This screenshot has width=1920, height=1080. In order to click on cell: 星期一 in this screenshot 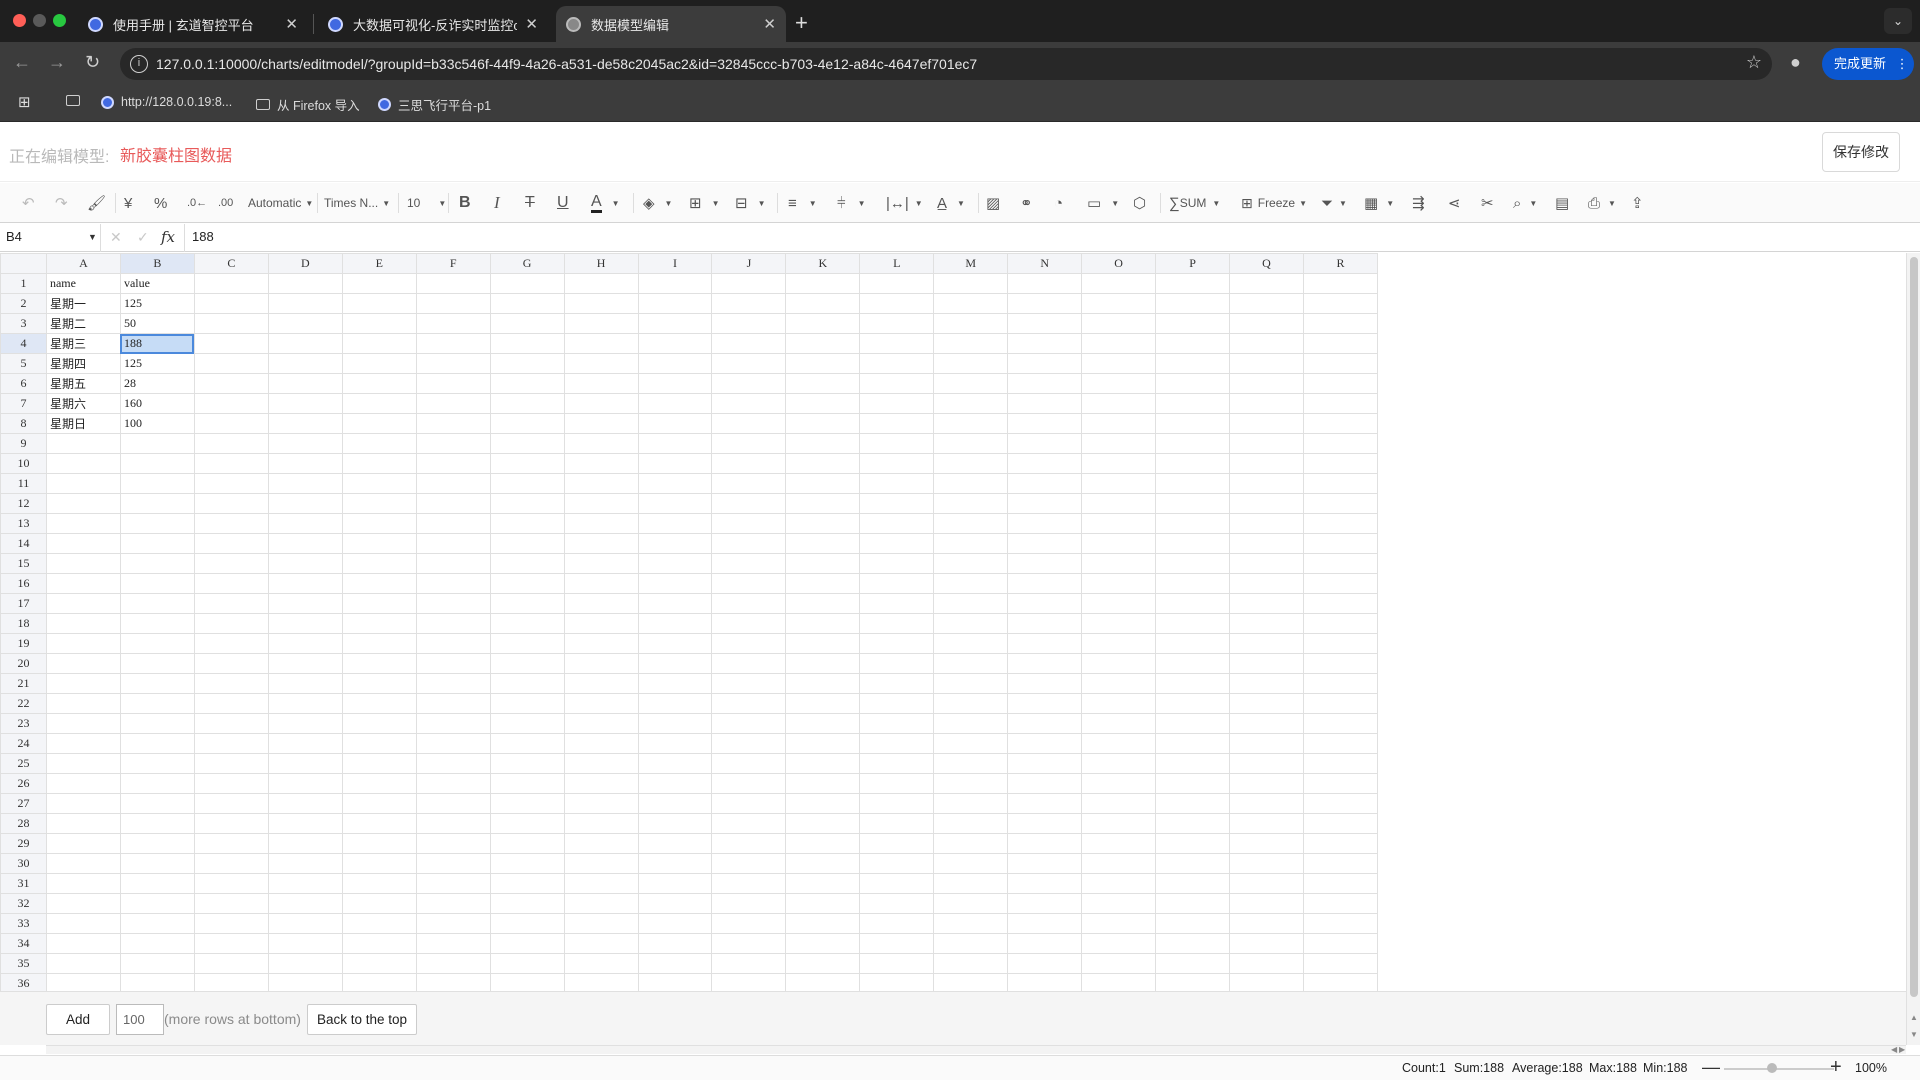, I will do `click(83, 303)`.